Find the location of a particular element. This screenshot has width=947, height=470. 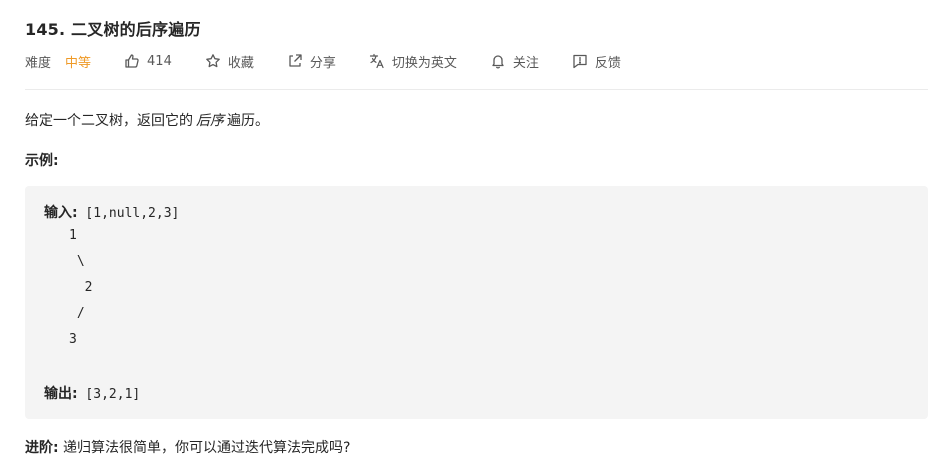

tree-line-1: 1 is located at coordinates (73, 235).